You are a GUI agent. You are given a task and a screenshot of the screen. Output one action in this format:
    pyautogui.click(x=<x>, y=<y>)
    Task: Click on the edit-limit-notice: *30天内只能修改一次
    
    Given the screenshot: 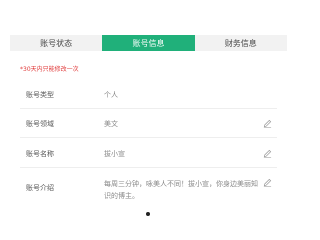 What is the action you would take?
    pyautogui.click(x=49, y=69)
    